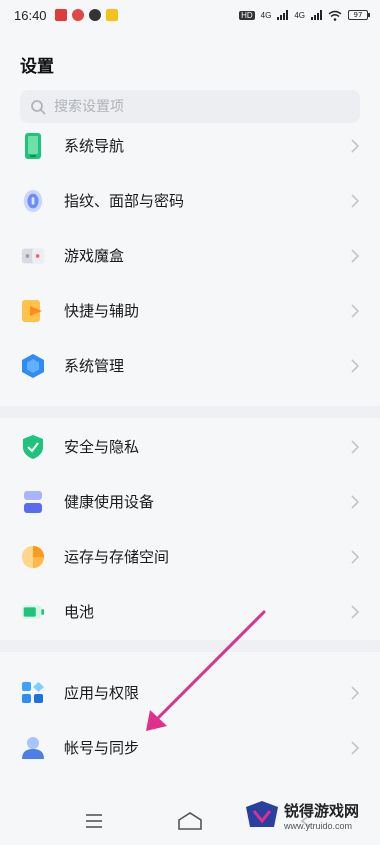 The width and height of the screenshot is (380, 845). Describe the element at coordinates (117, 557) in the screenshot. I see `setting-label: 运存与存储空间` at that location.